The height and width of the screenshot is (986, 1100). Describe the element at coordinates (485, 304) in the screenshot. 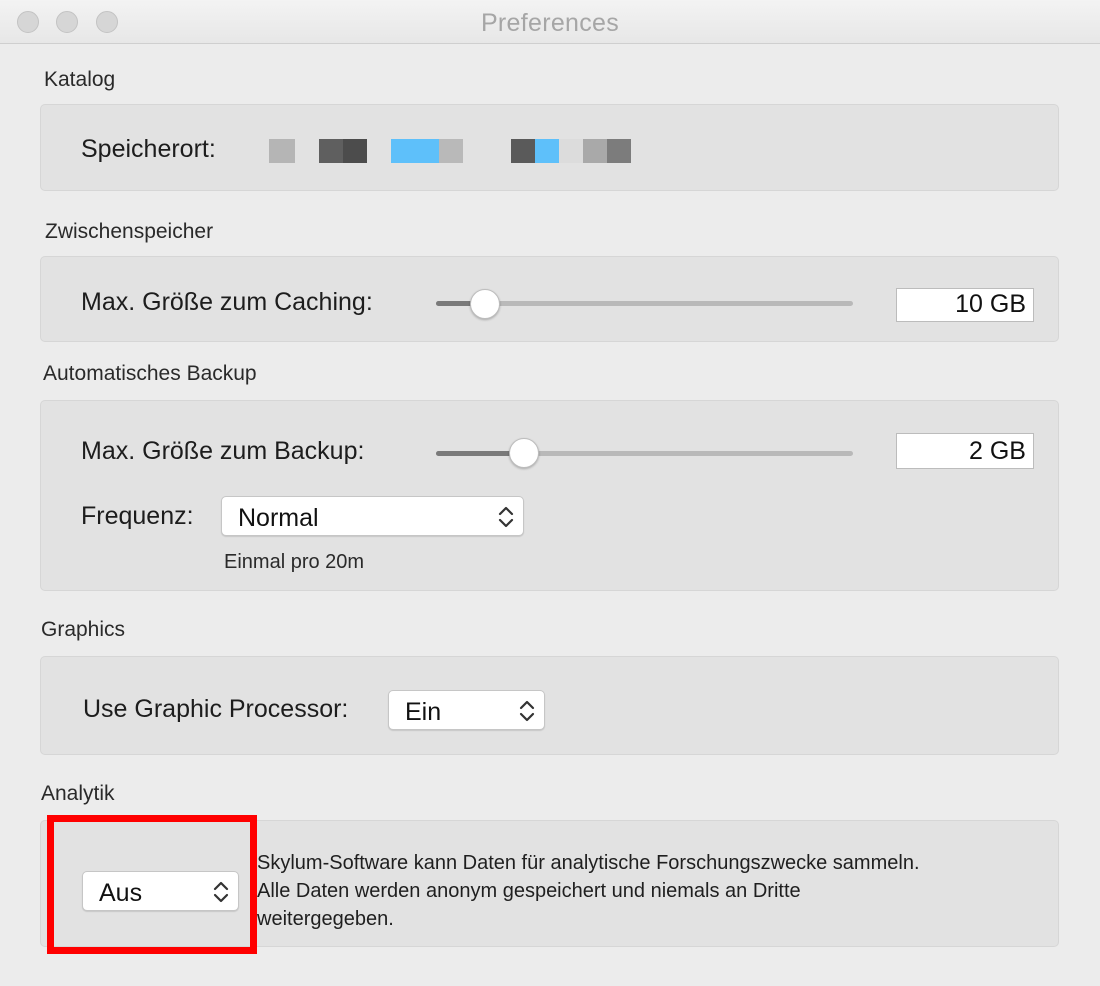

I see `cache-slider-knob` at that location.